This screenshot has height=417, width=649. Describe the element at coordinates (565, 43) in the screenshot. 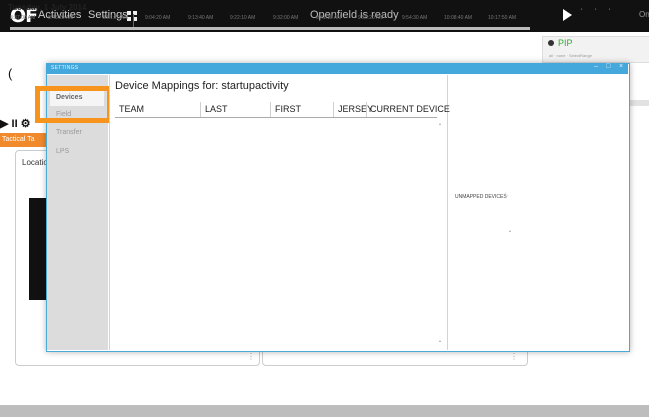

I see `pip-title: PIP` at that location.